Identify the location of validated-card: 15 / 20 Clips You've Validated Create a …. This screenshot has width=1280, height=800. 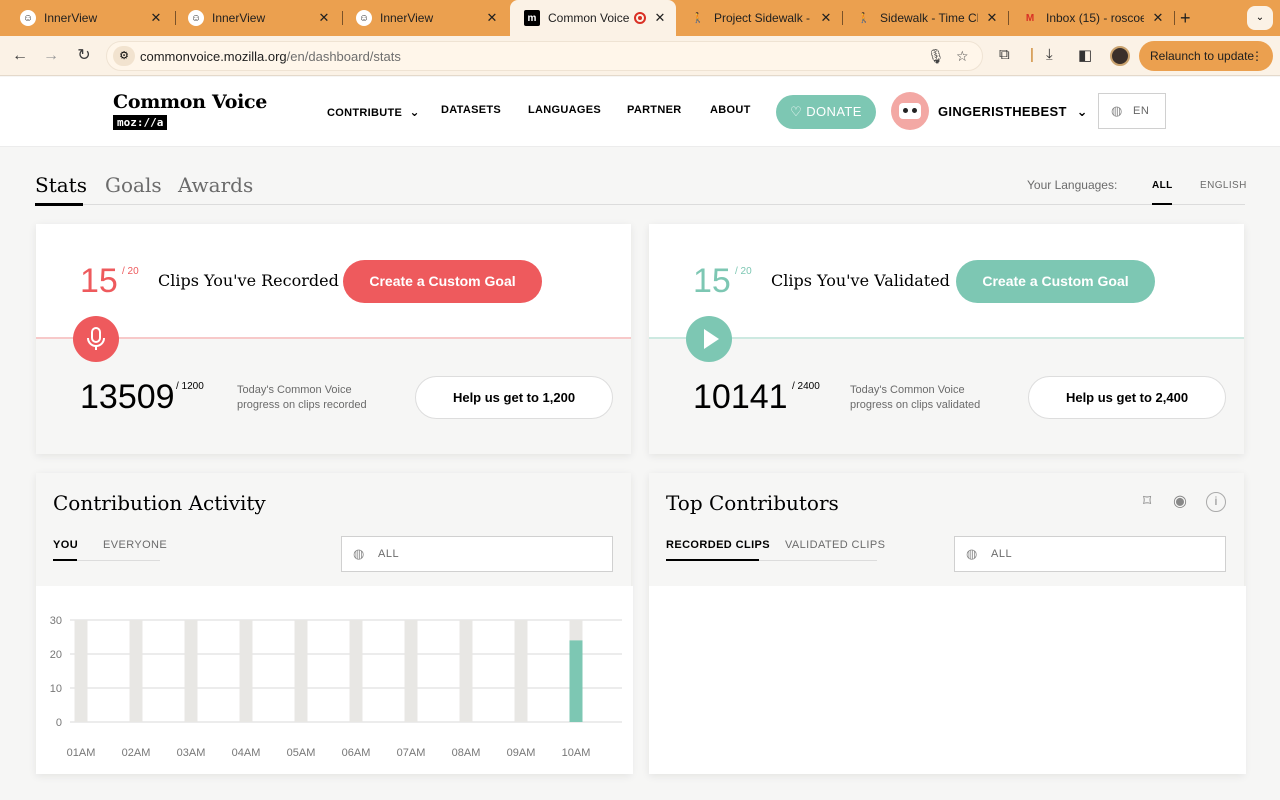
(946, 339).